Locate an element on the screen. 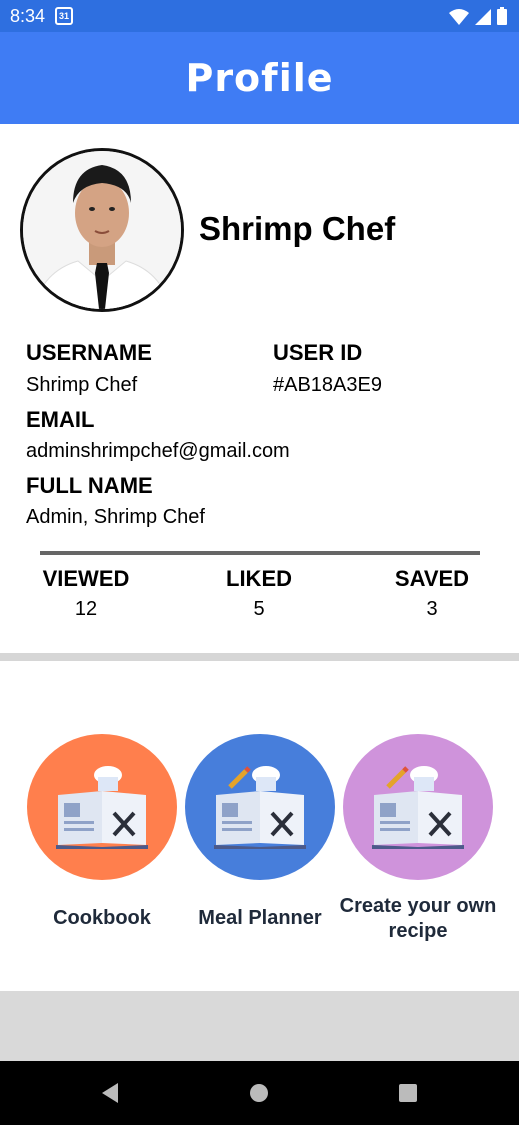 This screenshot has width=519, height=1125. username-value: Shrimp Chef is located at coordinates (82, 385).